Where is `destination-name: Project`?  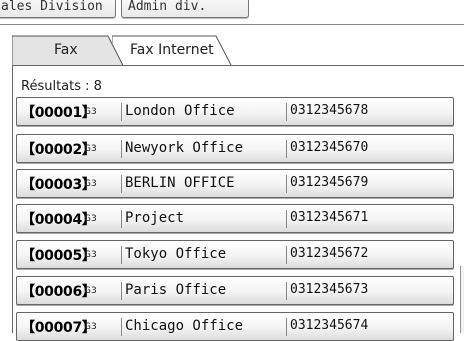
destination-name: Project is located at coordinates (155, 218).